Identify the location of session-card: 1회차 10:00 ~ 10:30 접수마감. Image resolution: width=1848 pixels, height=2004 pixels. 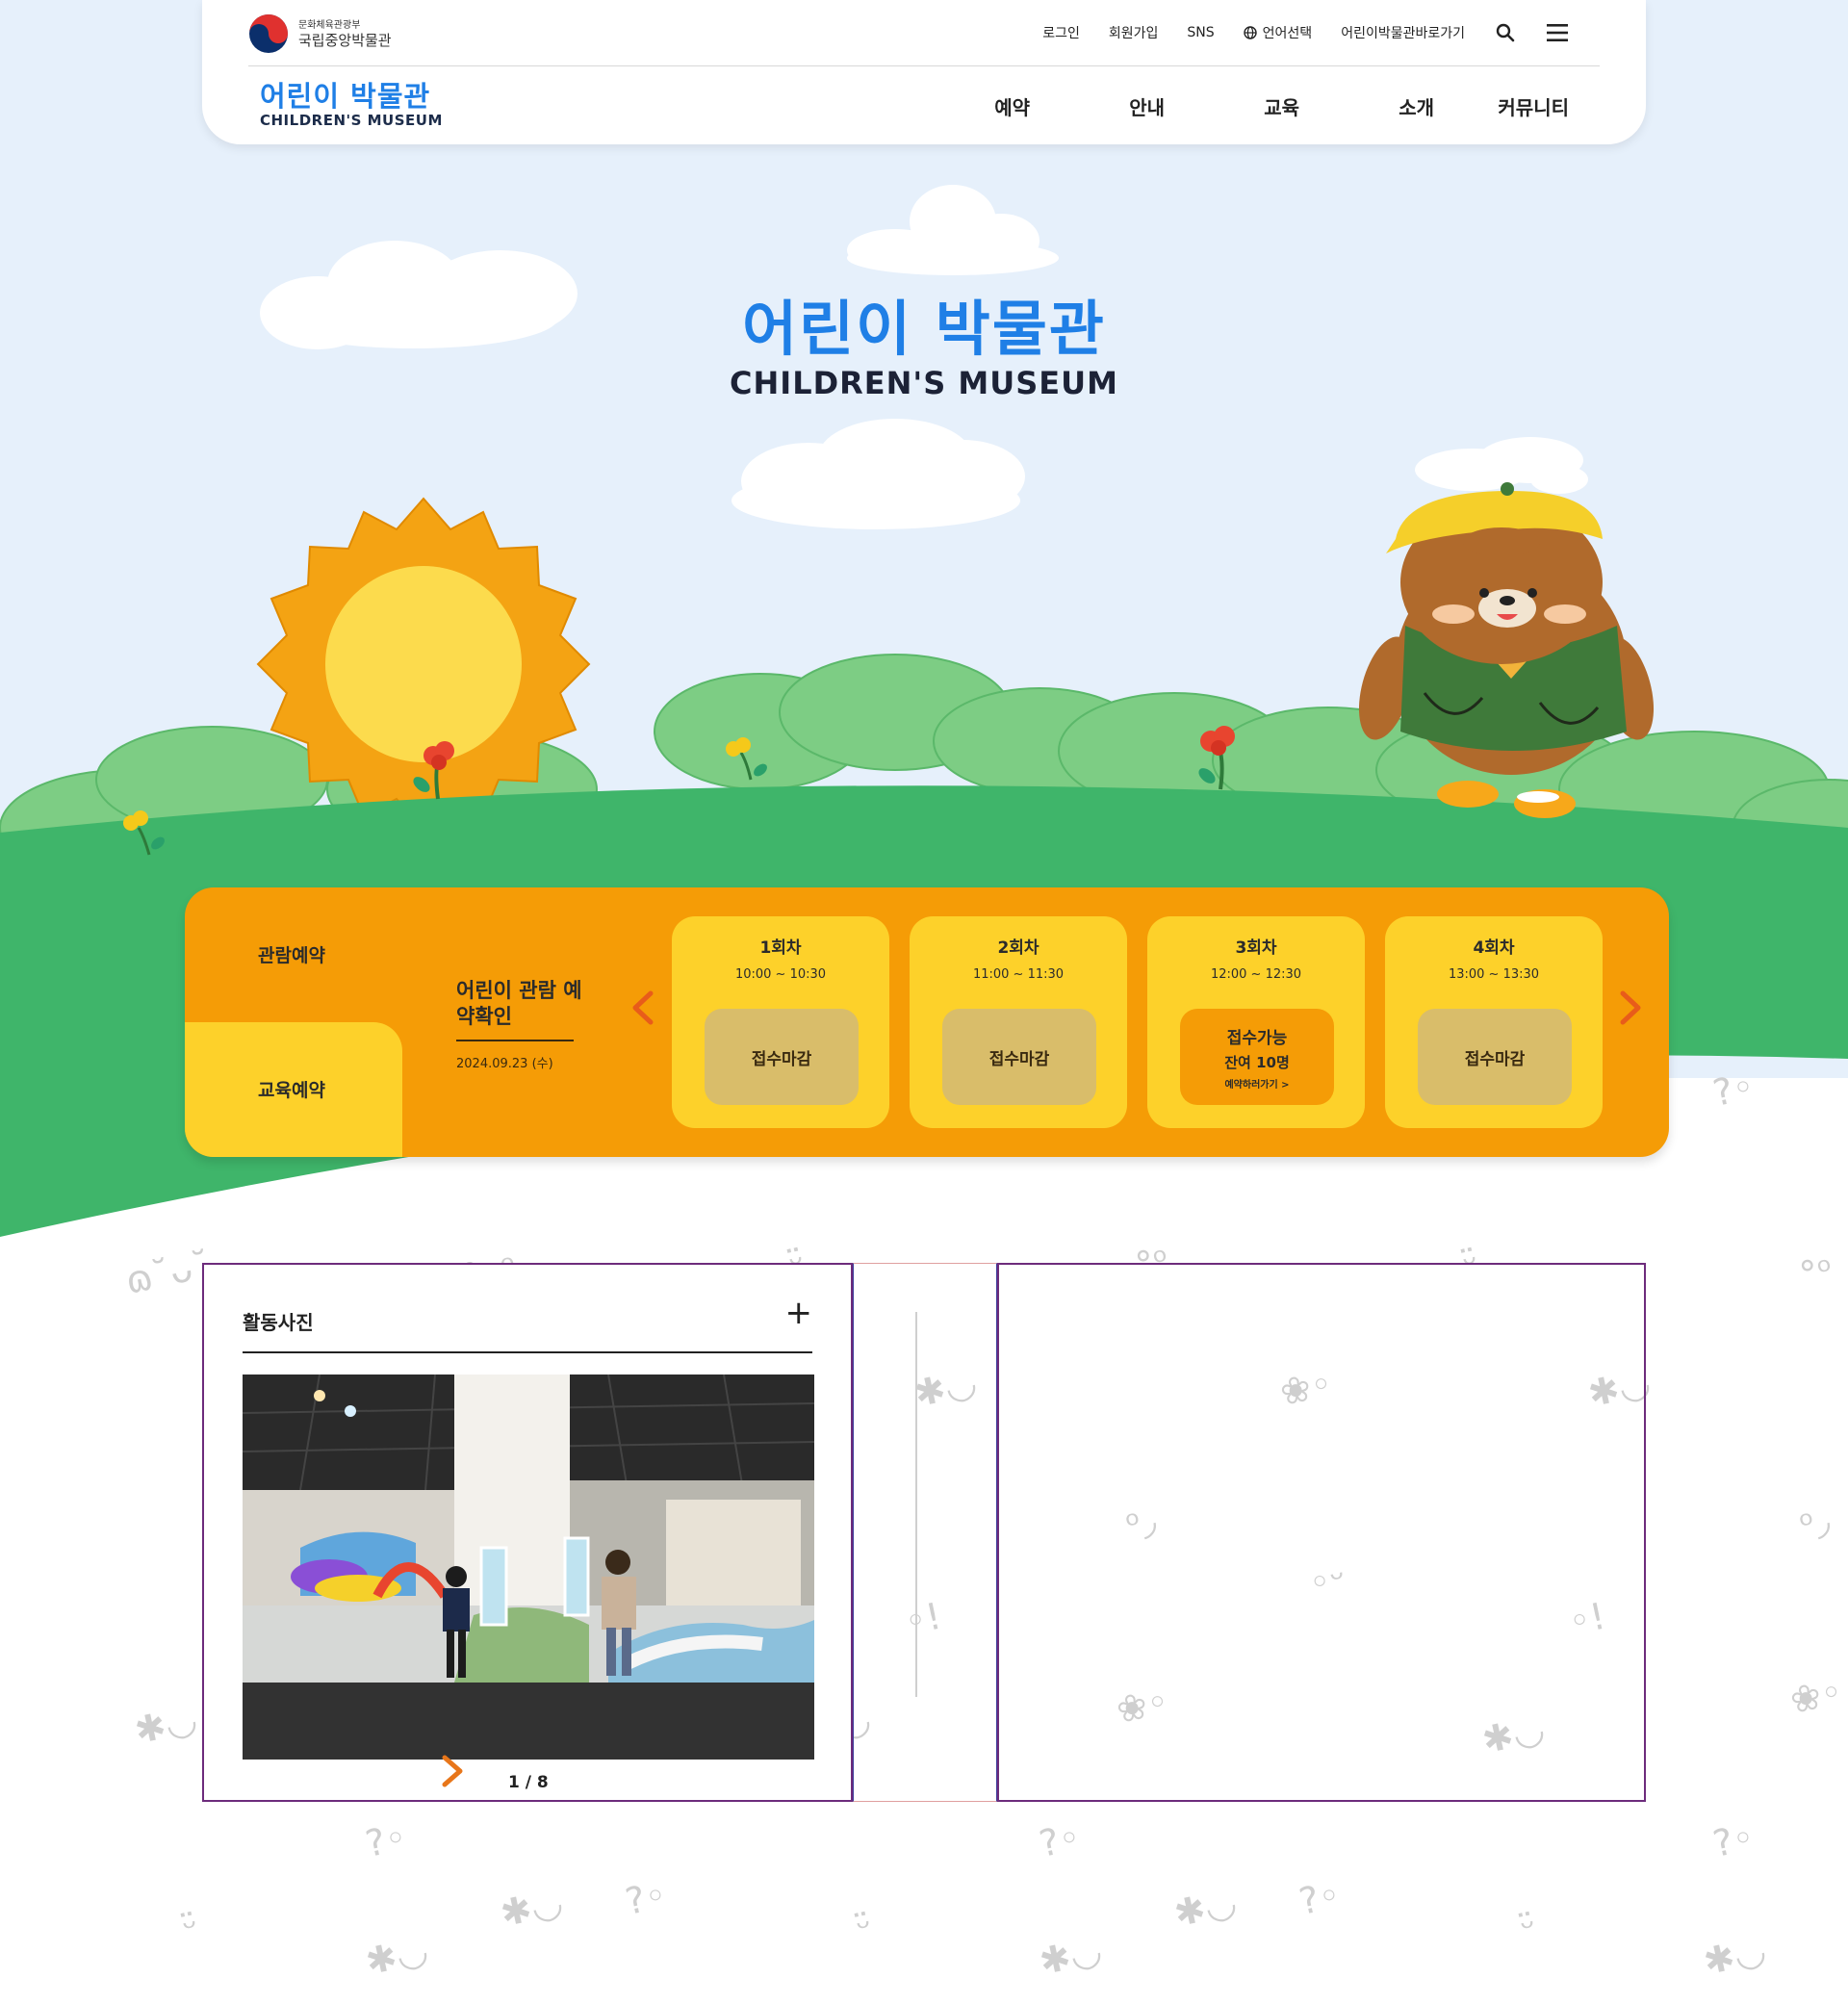
(780, 1022).